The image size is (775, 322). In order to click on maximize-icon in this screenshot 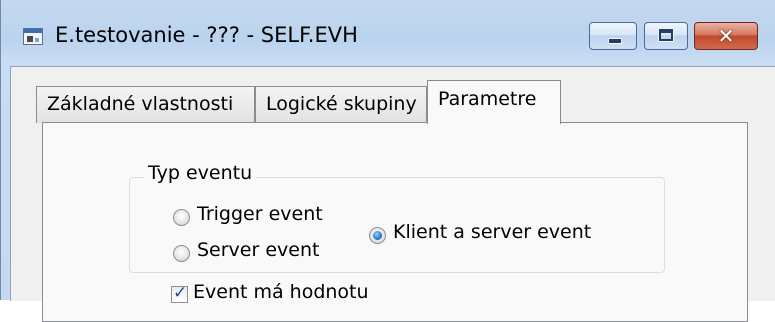, I will do `click(666, 35)`.